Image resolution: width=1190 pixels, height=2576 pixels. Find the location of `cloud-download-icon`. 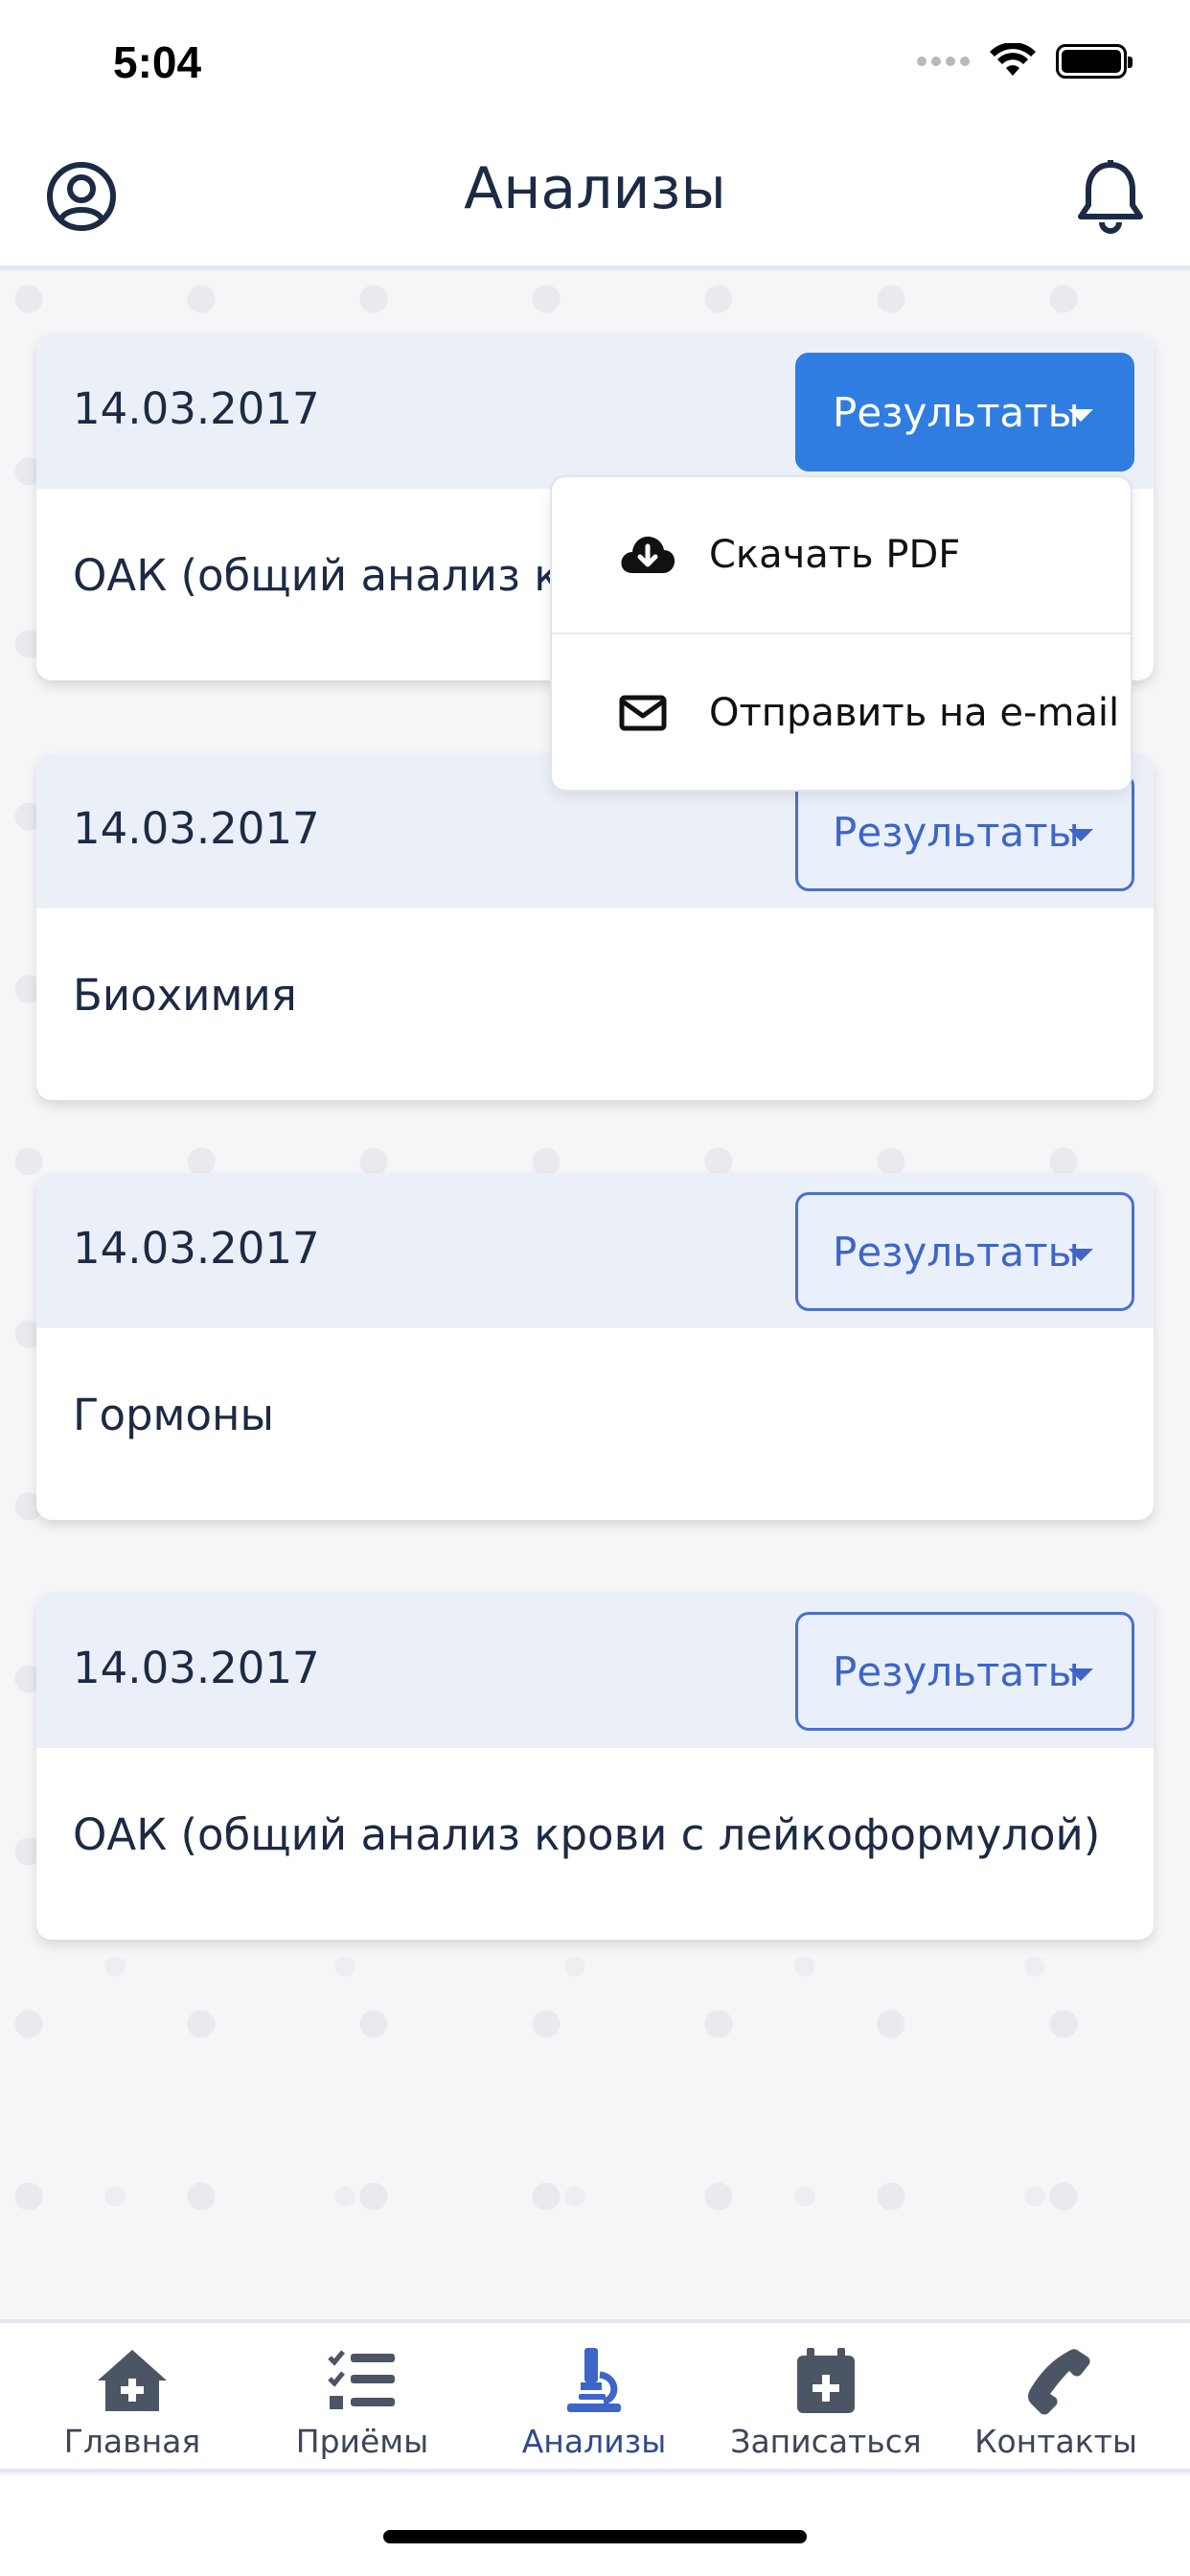

cloud-download-icon is located at coordinates (648, 554).